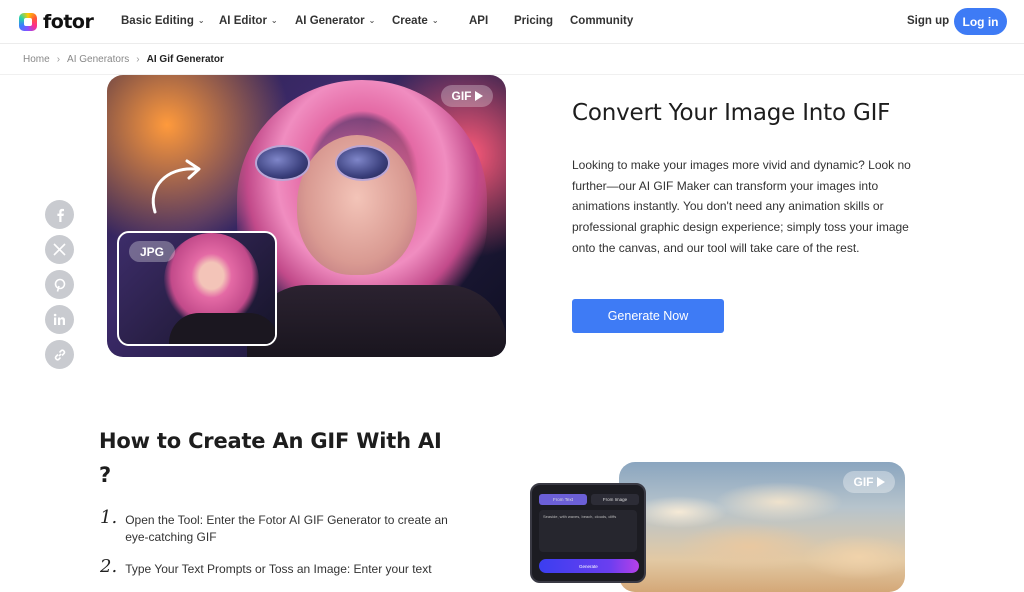 This screenshot has height=592, width=1024. I want to click on breadcrumb: Home › AI Generators › AI Gif Generator, so click(123, 59).